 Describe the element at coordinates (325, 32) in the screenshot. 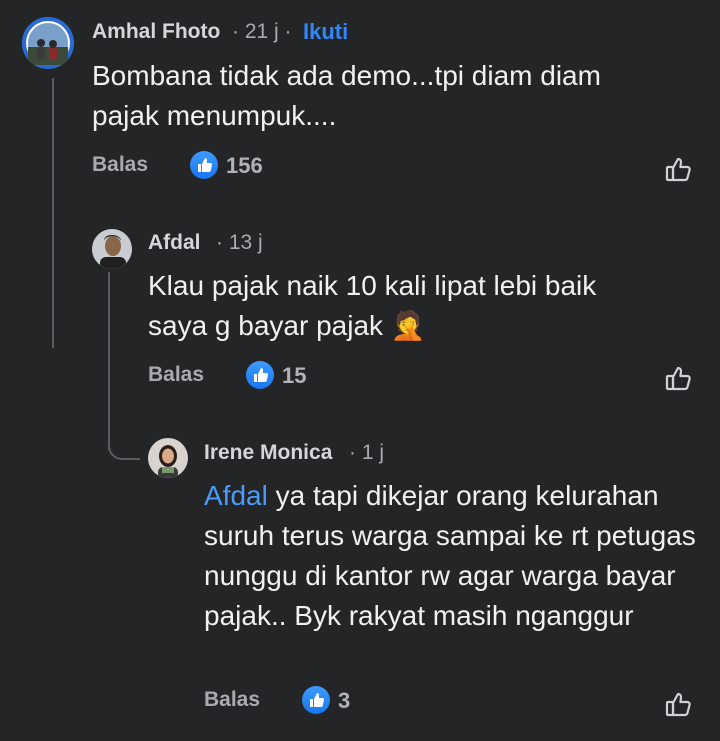

I see `follow-button: Ikuti` at that location.